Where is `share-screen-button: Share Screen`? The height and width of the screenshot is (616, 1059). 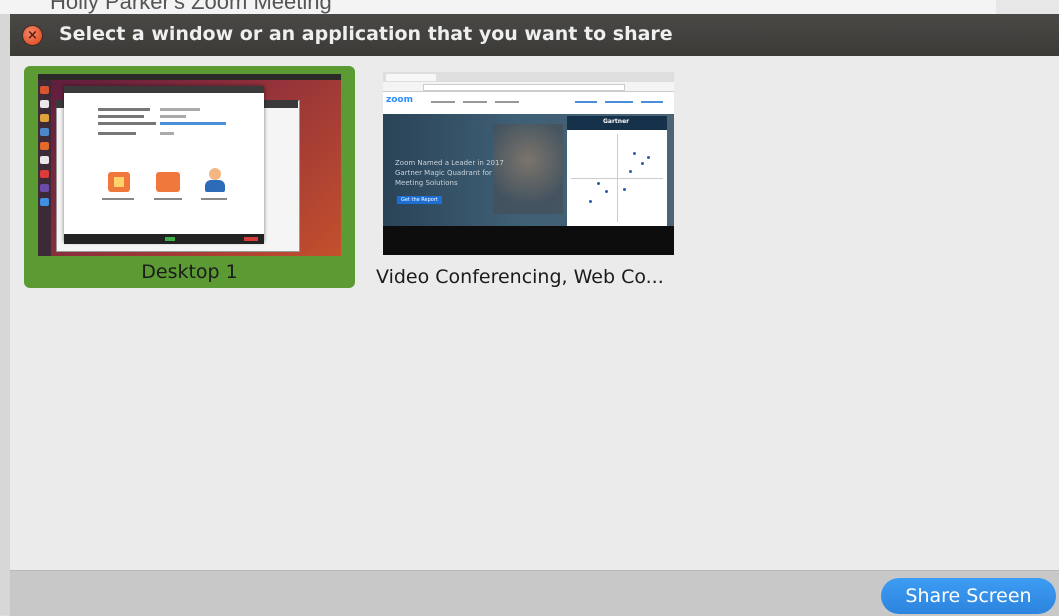 share-screen-button: Share Screen is located at coordinates (968, 596).